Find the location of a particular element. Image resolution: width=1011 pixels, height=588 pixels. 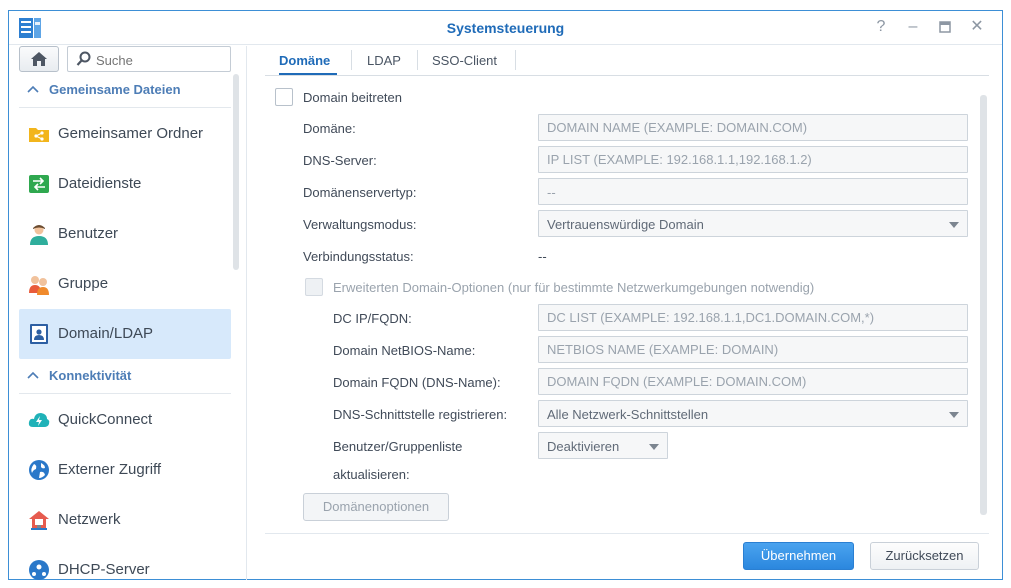

network-icon is located at coordinates (39, 520).